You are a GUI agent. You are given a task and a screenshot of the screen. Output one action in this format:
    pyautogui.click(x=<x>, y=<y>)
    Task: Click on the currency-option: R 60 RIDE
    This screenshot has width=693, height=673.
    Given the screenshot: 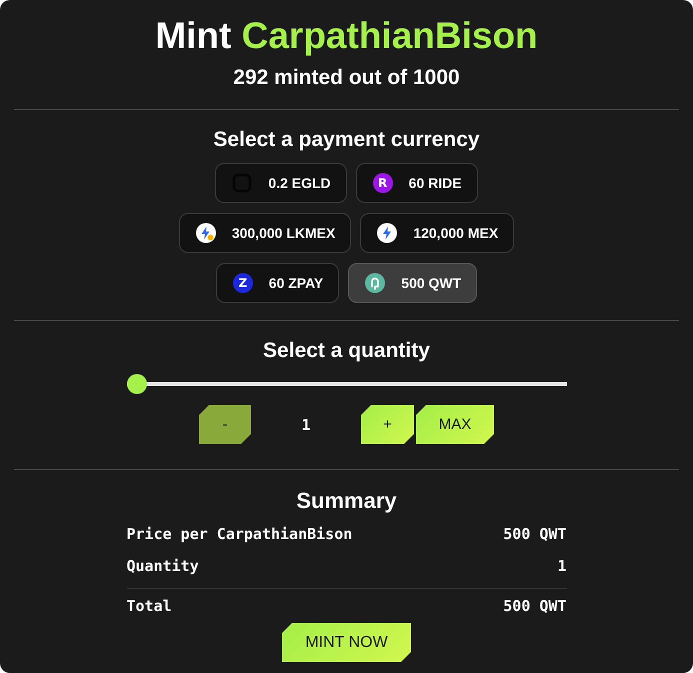 What is the action you would take?
    pyautogui.click(x=417, y=183)
    